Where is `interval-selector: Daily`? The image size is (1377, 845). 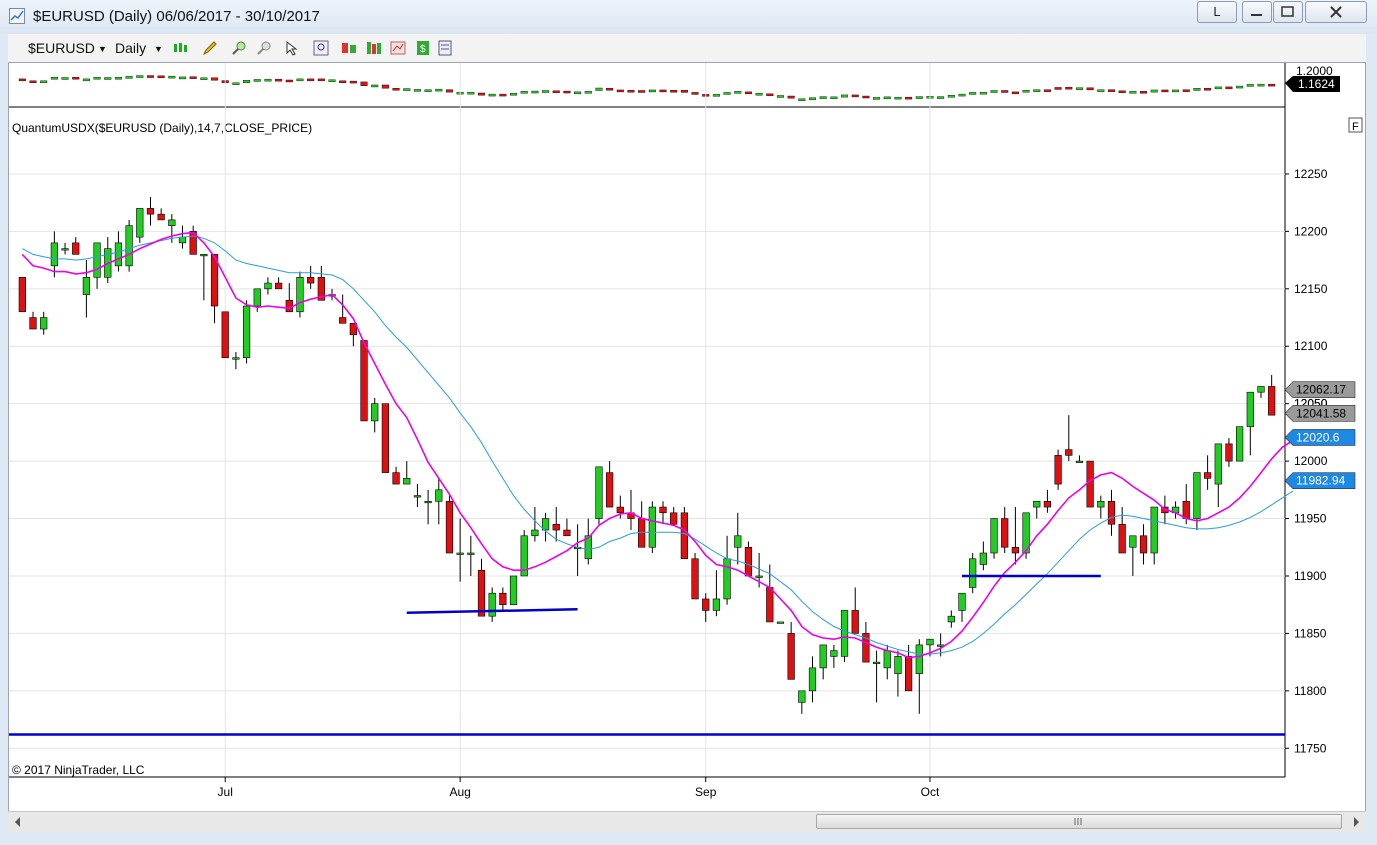
interval-selector: Daily is located at coordinates (130, 48).